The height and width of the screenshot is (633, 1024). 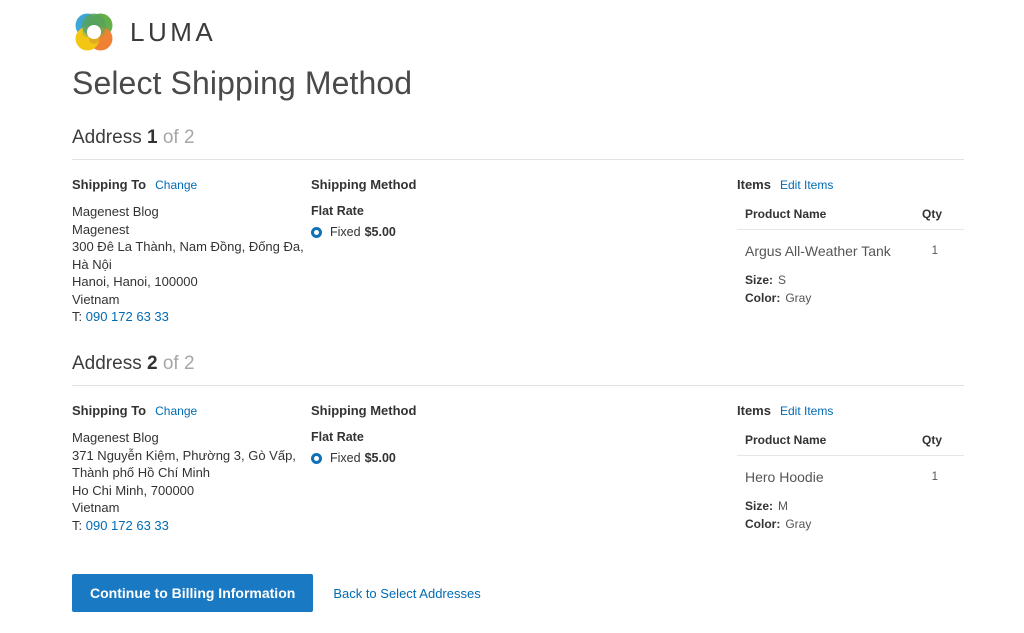 I want to click on luma-logo-icon, so click(x=94, y=32).